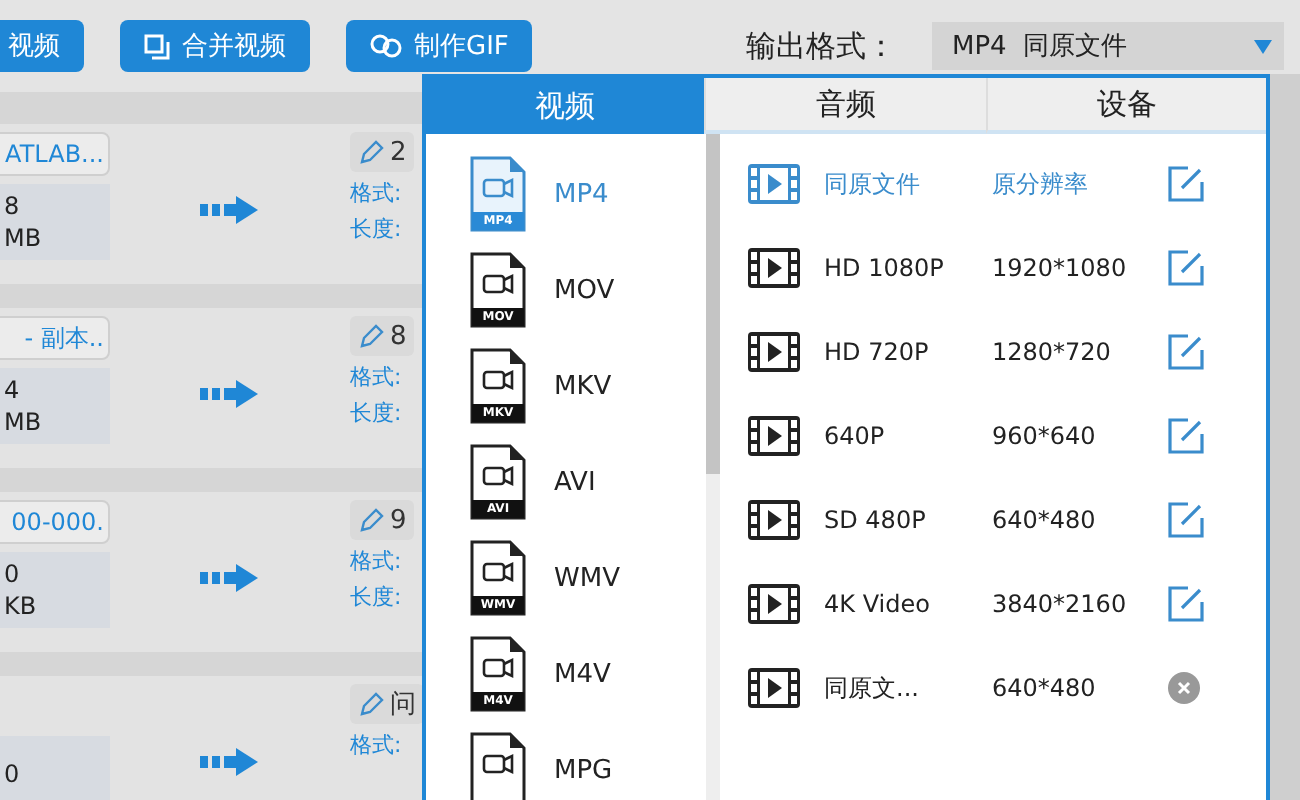 Image resolution: width=1300 pixels, height=800 pixels. I want to click on preset-row: HD 720P 1280*720, so click(1007, 352).